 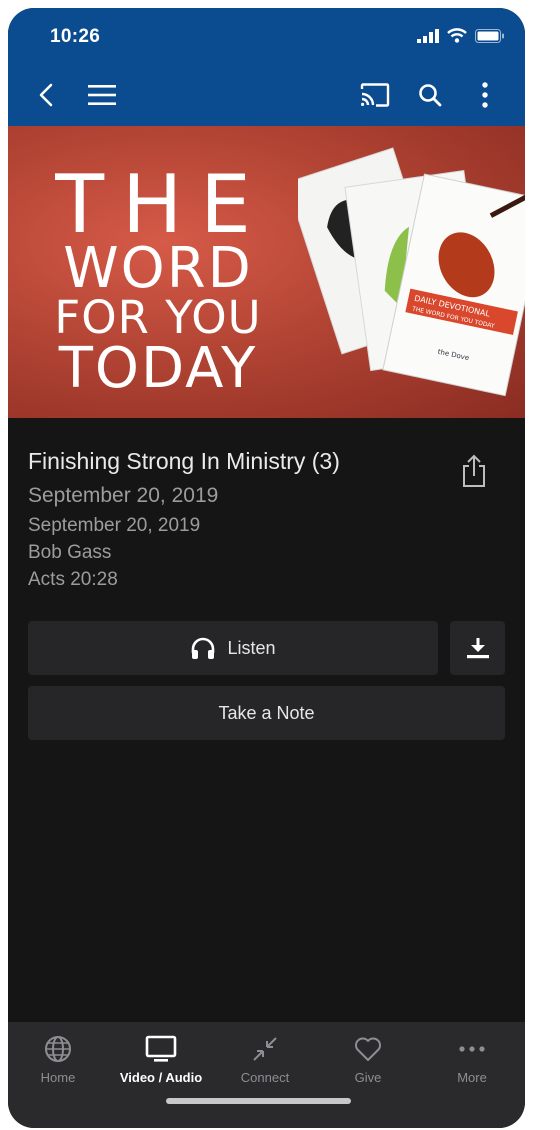 I want to click on menu-button, so click(x=102, y=95).